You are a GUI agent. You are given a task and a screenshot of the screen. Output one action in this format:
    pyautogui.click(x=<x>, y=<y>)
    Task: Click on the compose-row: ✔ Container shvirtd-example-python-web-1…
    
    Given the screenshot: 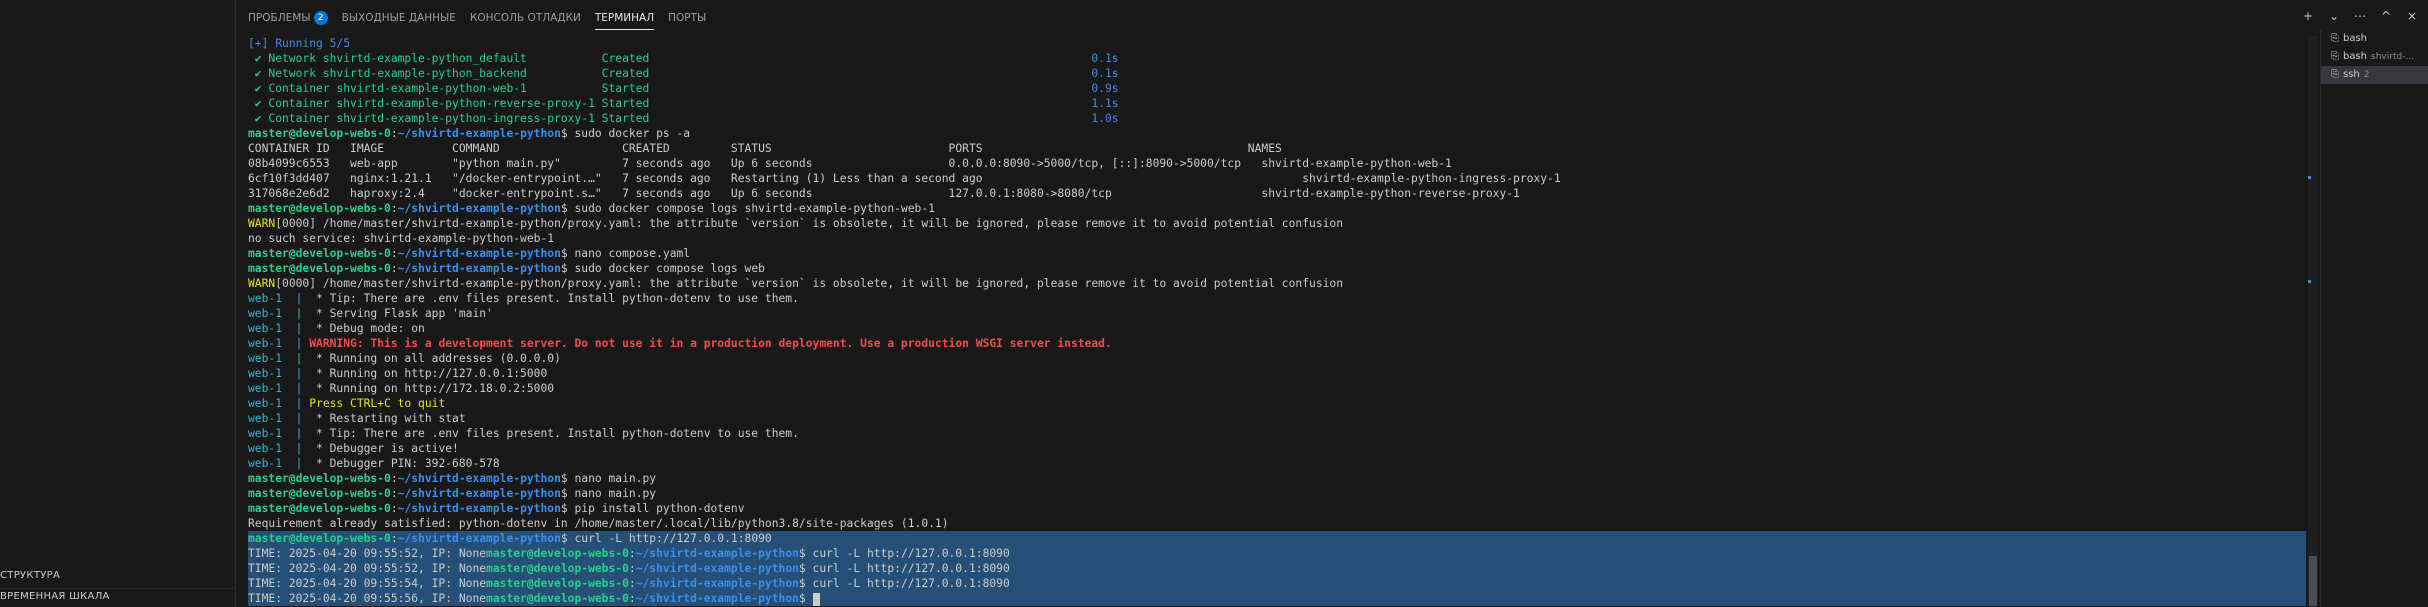 What is the action you would take?
    pyautogui.click(x=683, y=88)
    